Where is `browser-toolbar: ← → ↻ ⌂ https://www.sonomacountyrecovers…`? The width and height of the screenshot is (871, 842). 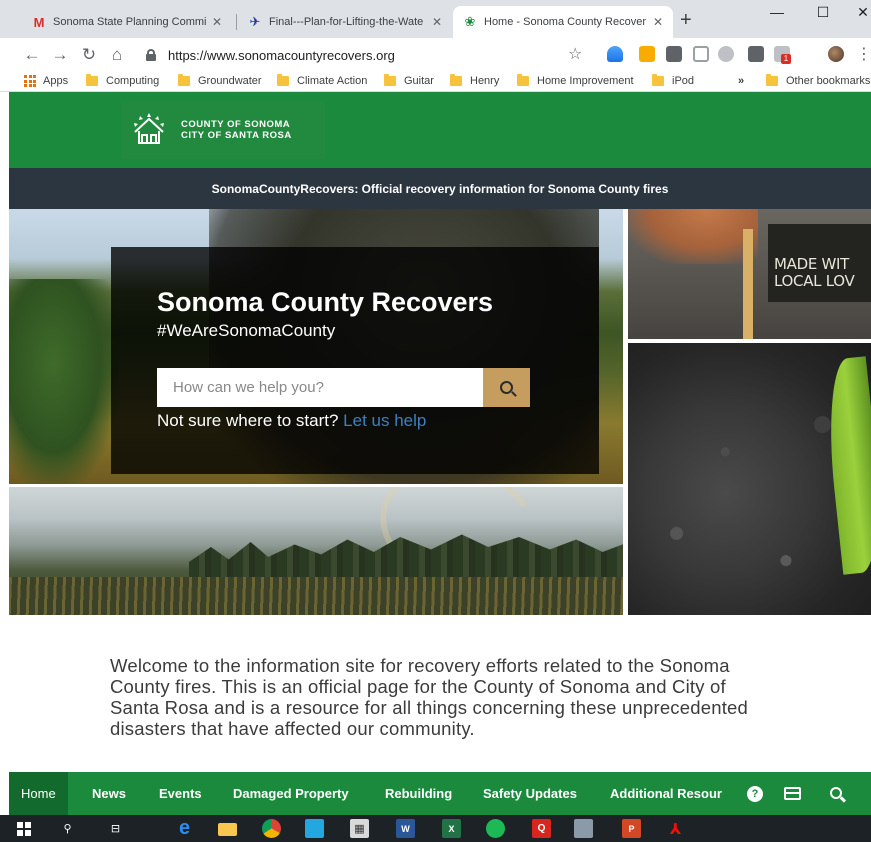
browser-toolbar: ← → ↻ ⌂ https://www.sonomacountyrecovers… is located at coordinates (435, 55).